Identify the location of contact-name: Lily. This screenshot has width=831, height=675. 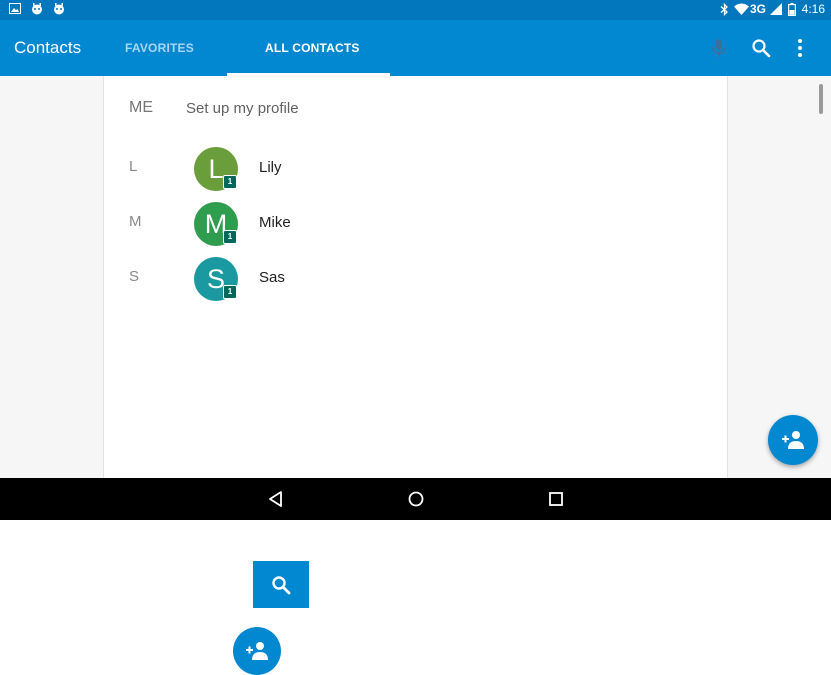
(270, 167).